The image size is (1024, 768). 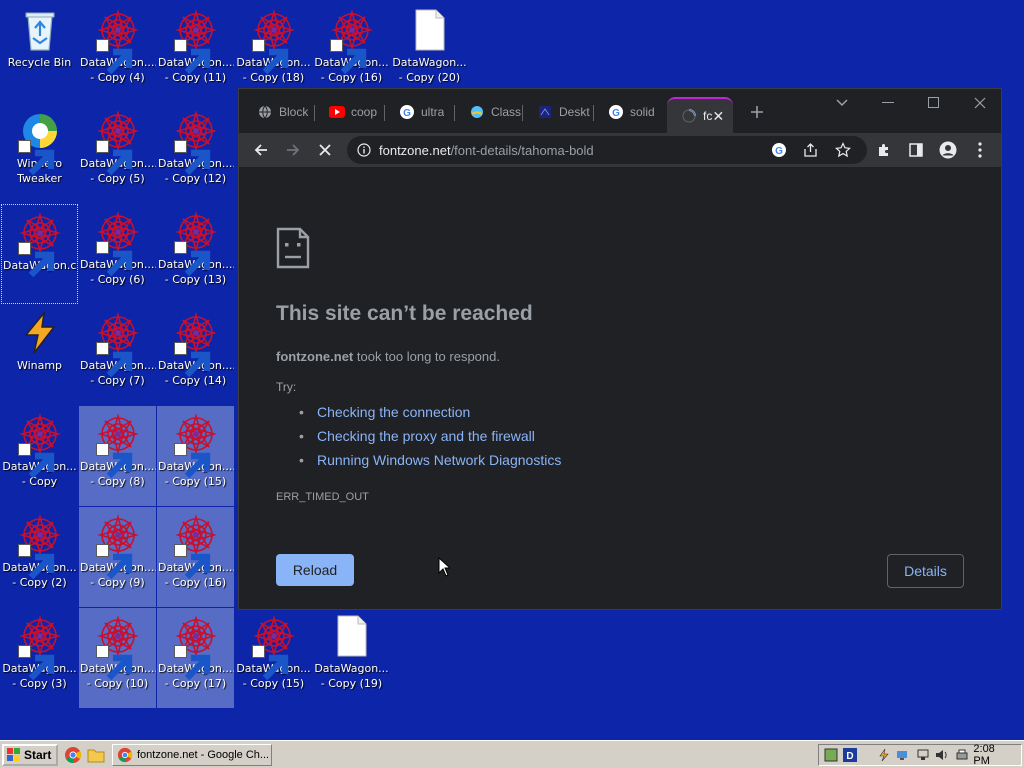 I want to click on desktop-icon-datawagon-copy-17: DataWagon.... - Copy (17), so click(x=195, y=658).